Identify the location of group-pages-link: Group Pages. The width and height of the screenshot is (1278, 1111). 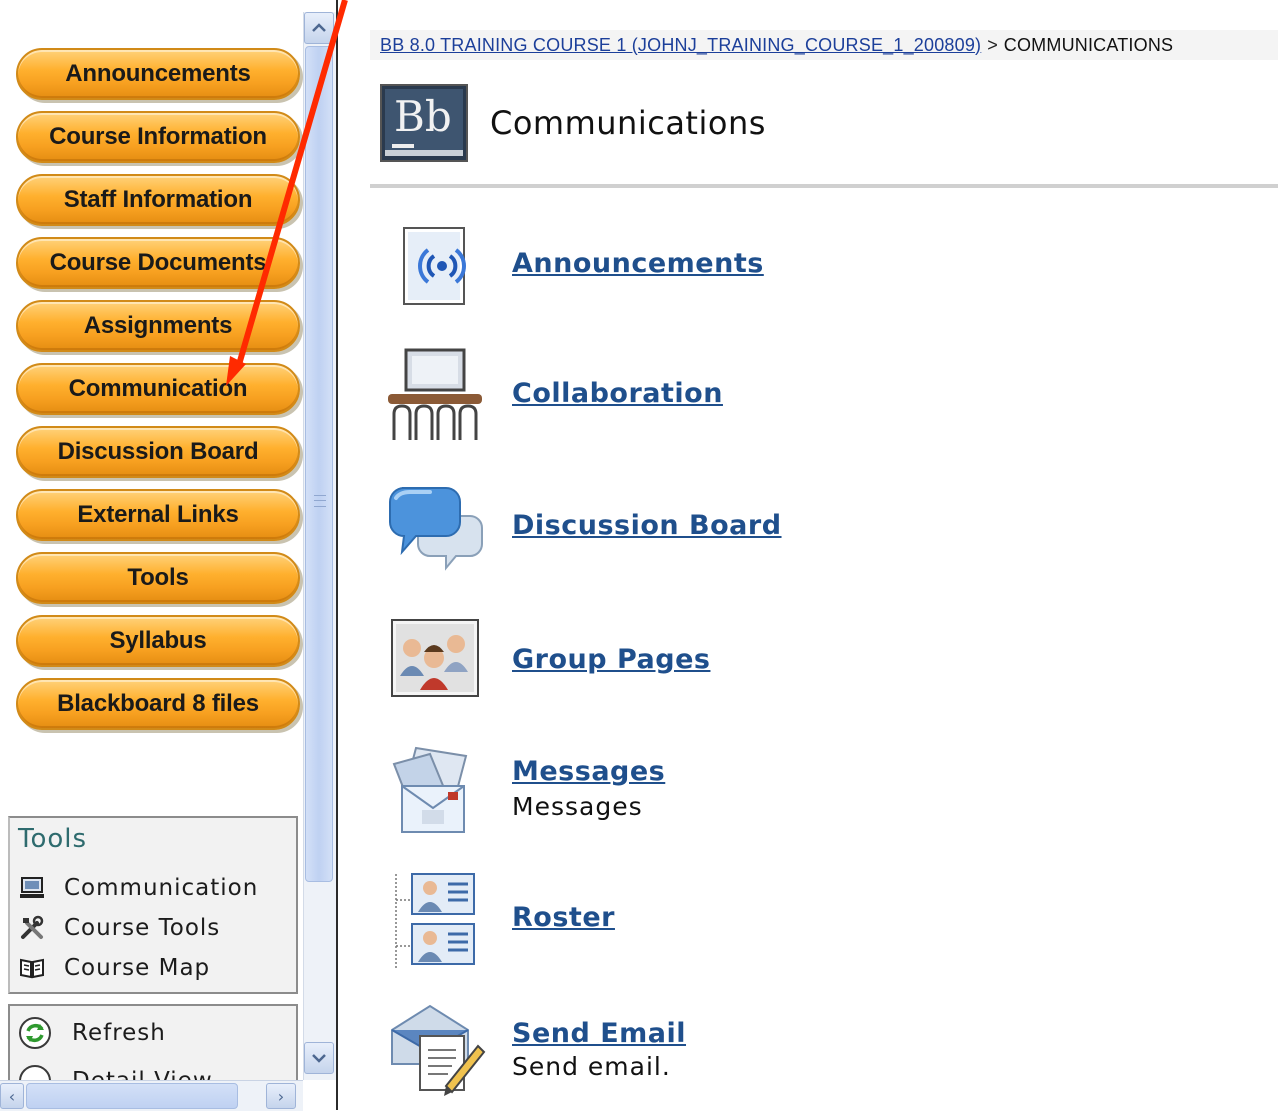
(611, 659).